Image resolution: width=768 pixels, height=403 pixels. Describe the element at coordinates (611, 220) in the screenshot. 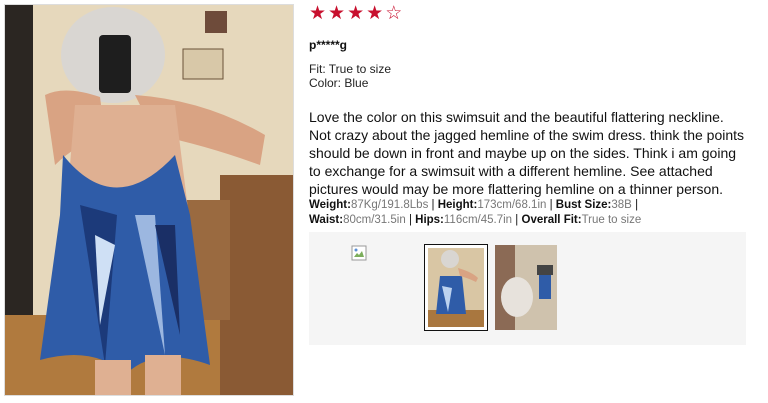

I see `measure-value: True to size` at that location.